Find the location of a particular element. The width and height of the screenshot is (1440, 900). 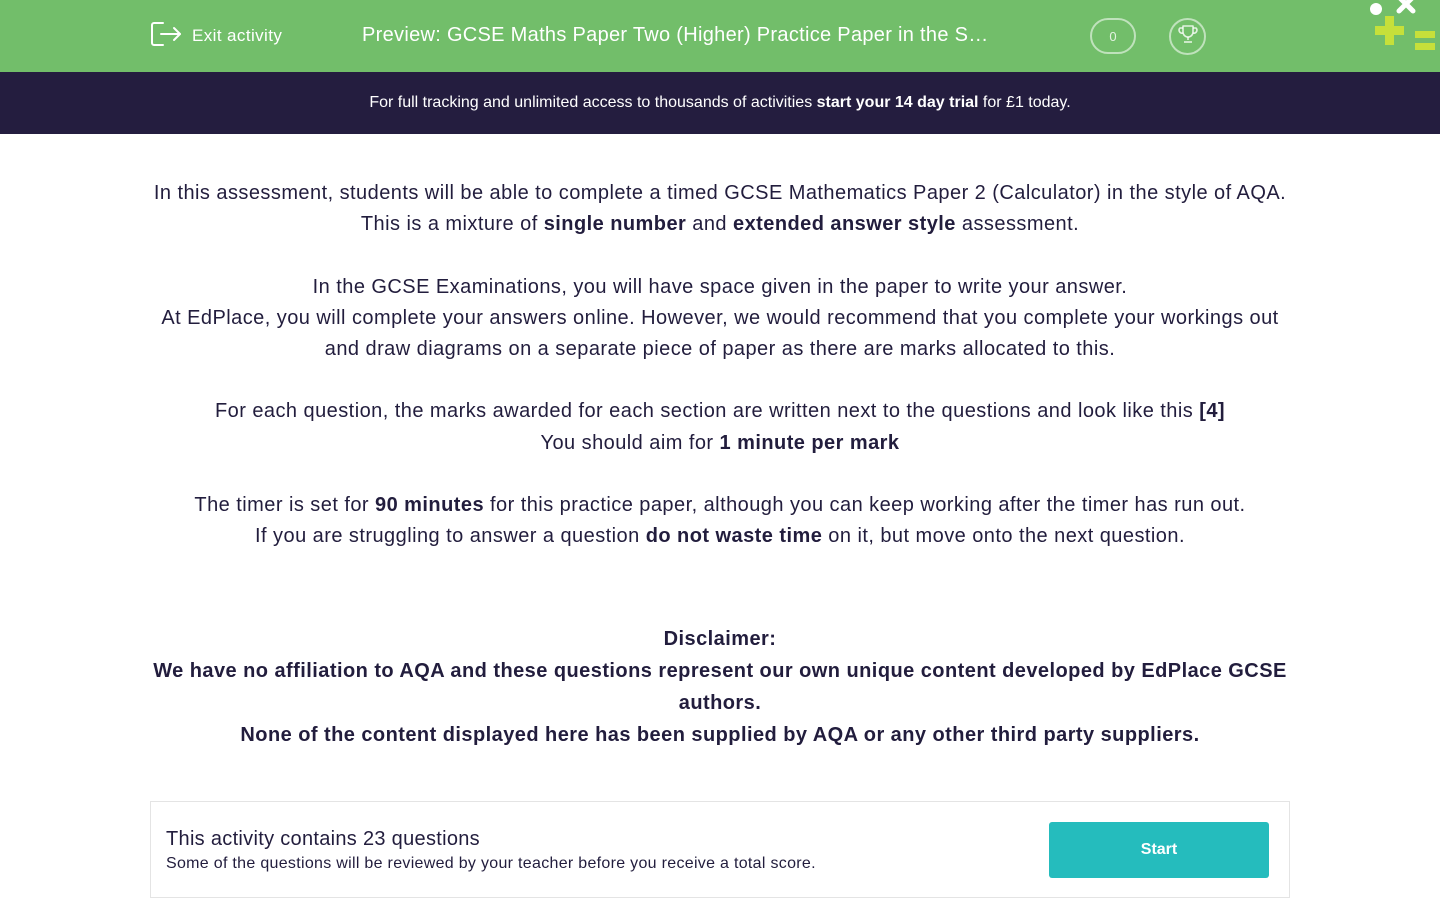

exit-activity-label: Exit activity is located at coordinates (237, 35).